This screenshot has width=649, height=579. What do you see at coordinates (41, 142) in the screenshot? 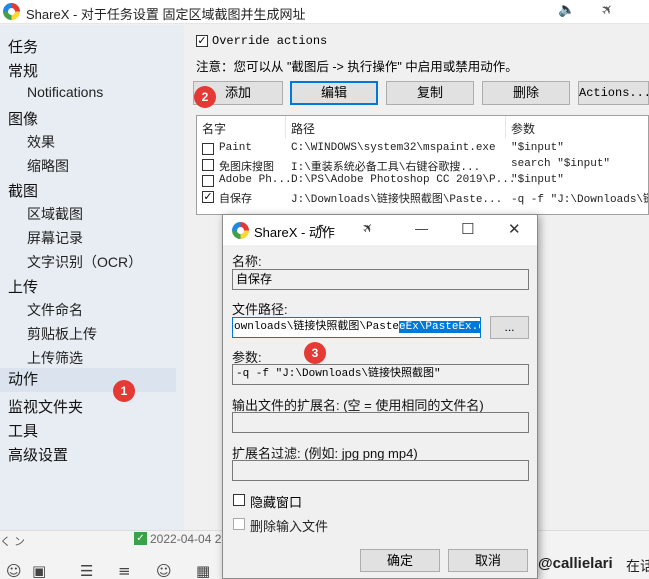
I see `sidebar-item: 效果` at bounding box center [41, 142].